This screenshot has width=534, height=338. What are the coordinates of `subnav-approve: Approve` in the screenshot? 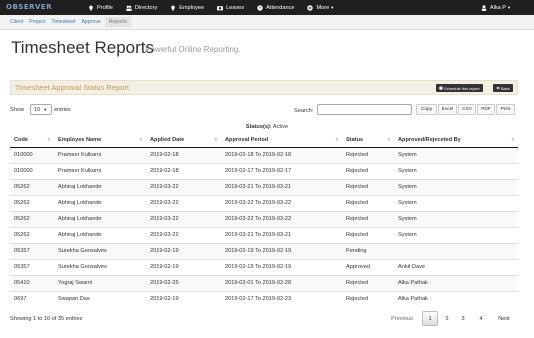 It's located at (90, 22).